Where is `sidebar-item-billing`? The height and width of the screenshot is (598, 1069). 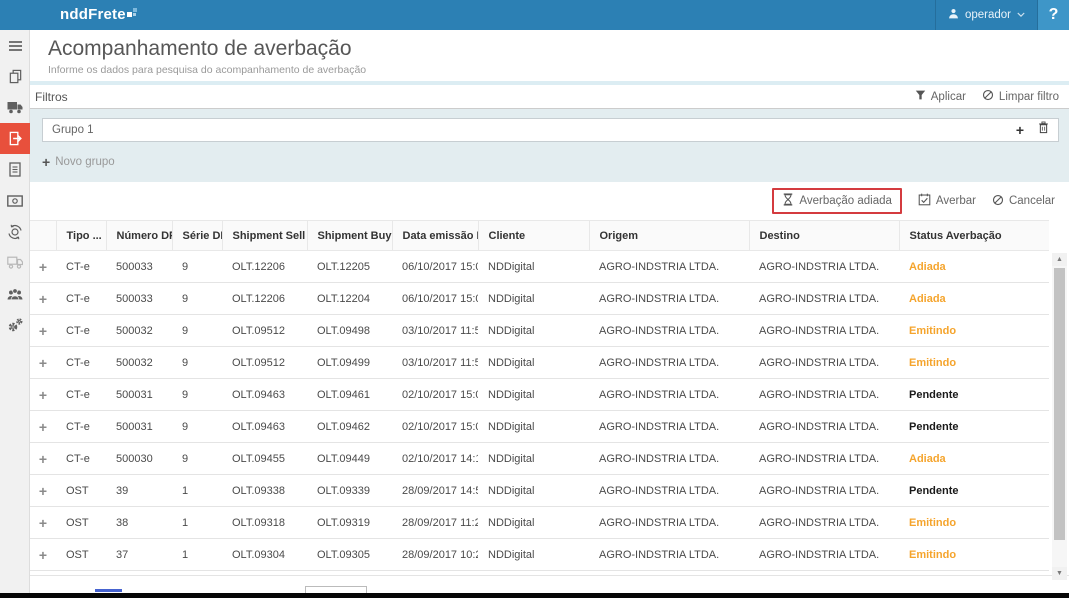 sidebar-item-billing is located at coordinates (15, 231).